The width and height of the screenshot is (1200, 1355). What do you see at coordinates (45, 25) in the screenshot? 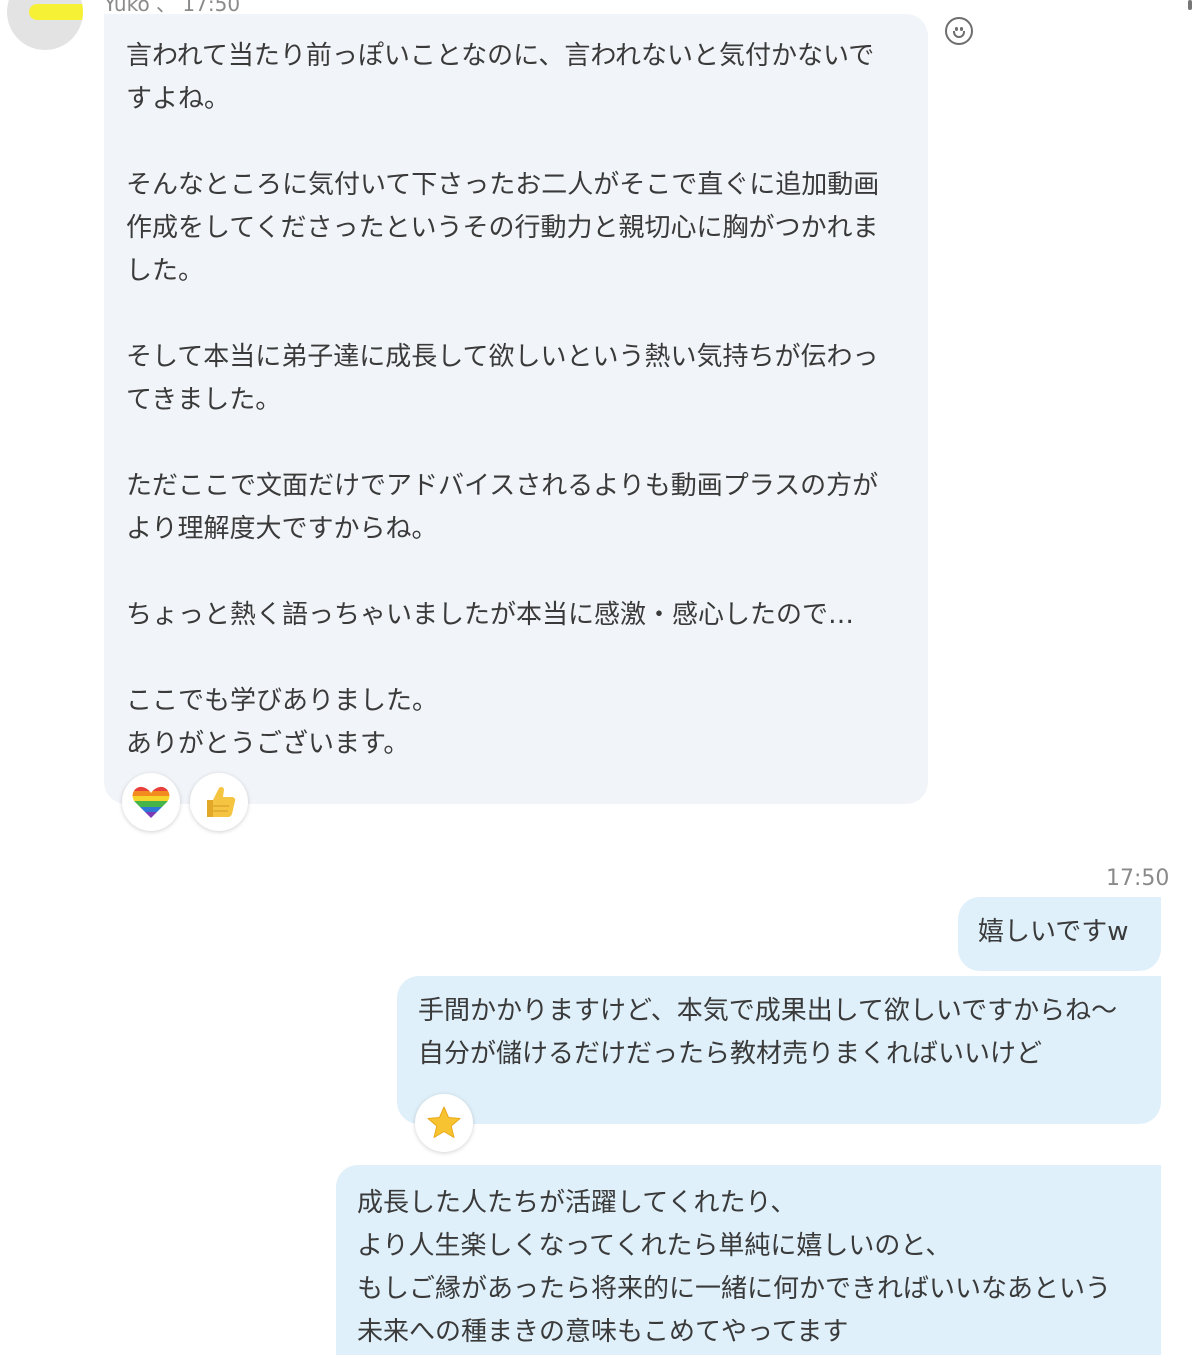
I see `sender-avatar` at bounding box center [45, 25].